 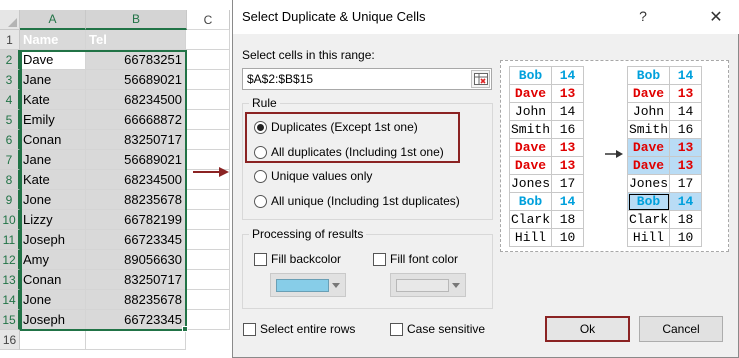 What do you see at coordinates (136, 220) in the screenshot?
I see `tel-cell: 66782199` at bounding box center [136, 220].